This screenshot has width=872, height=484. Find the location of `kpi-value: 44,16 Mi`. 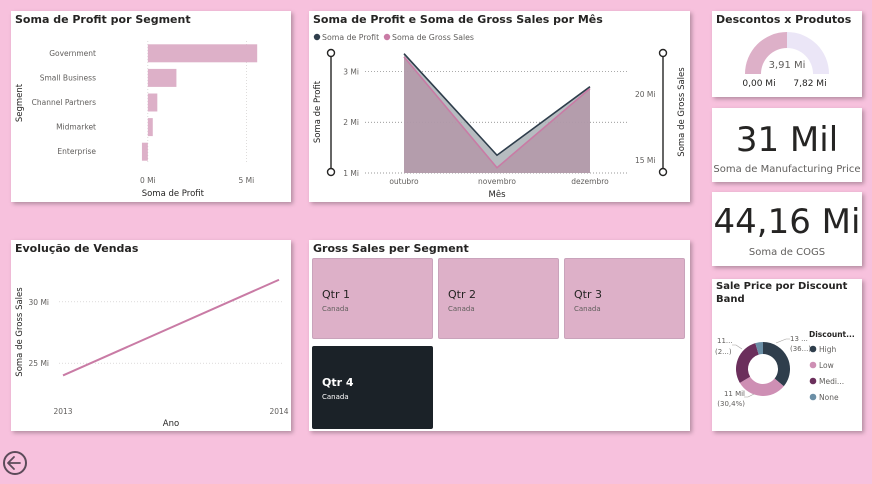

kpi-value: 44,16 Mi is located at coordinates (787, 222).